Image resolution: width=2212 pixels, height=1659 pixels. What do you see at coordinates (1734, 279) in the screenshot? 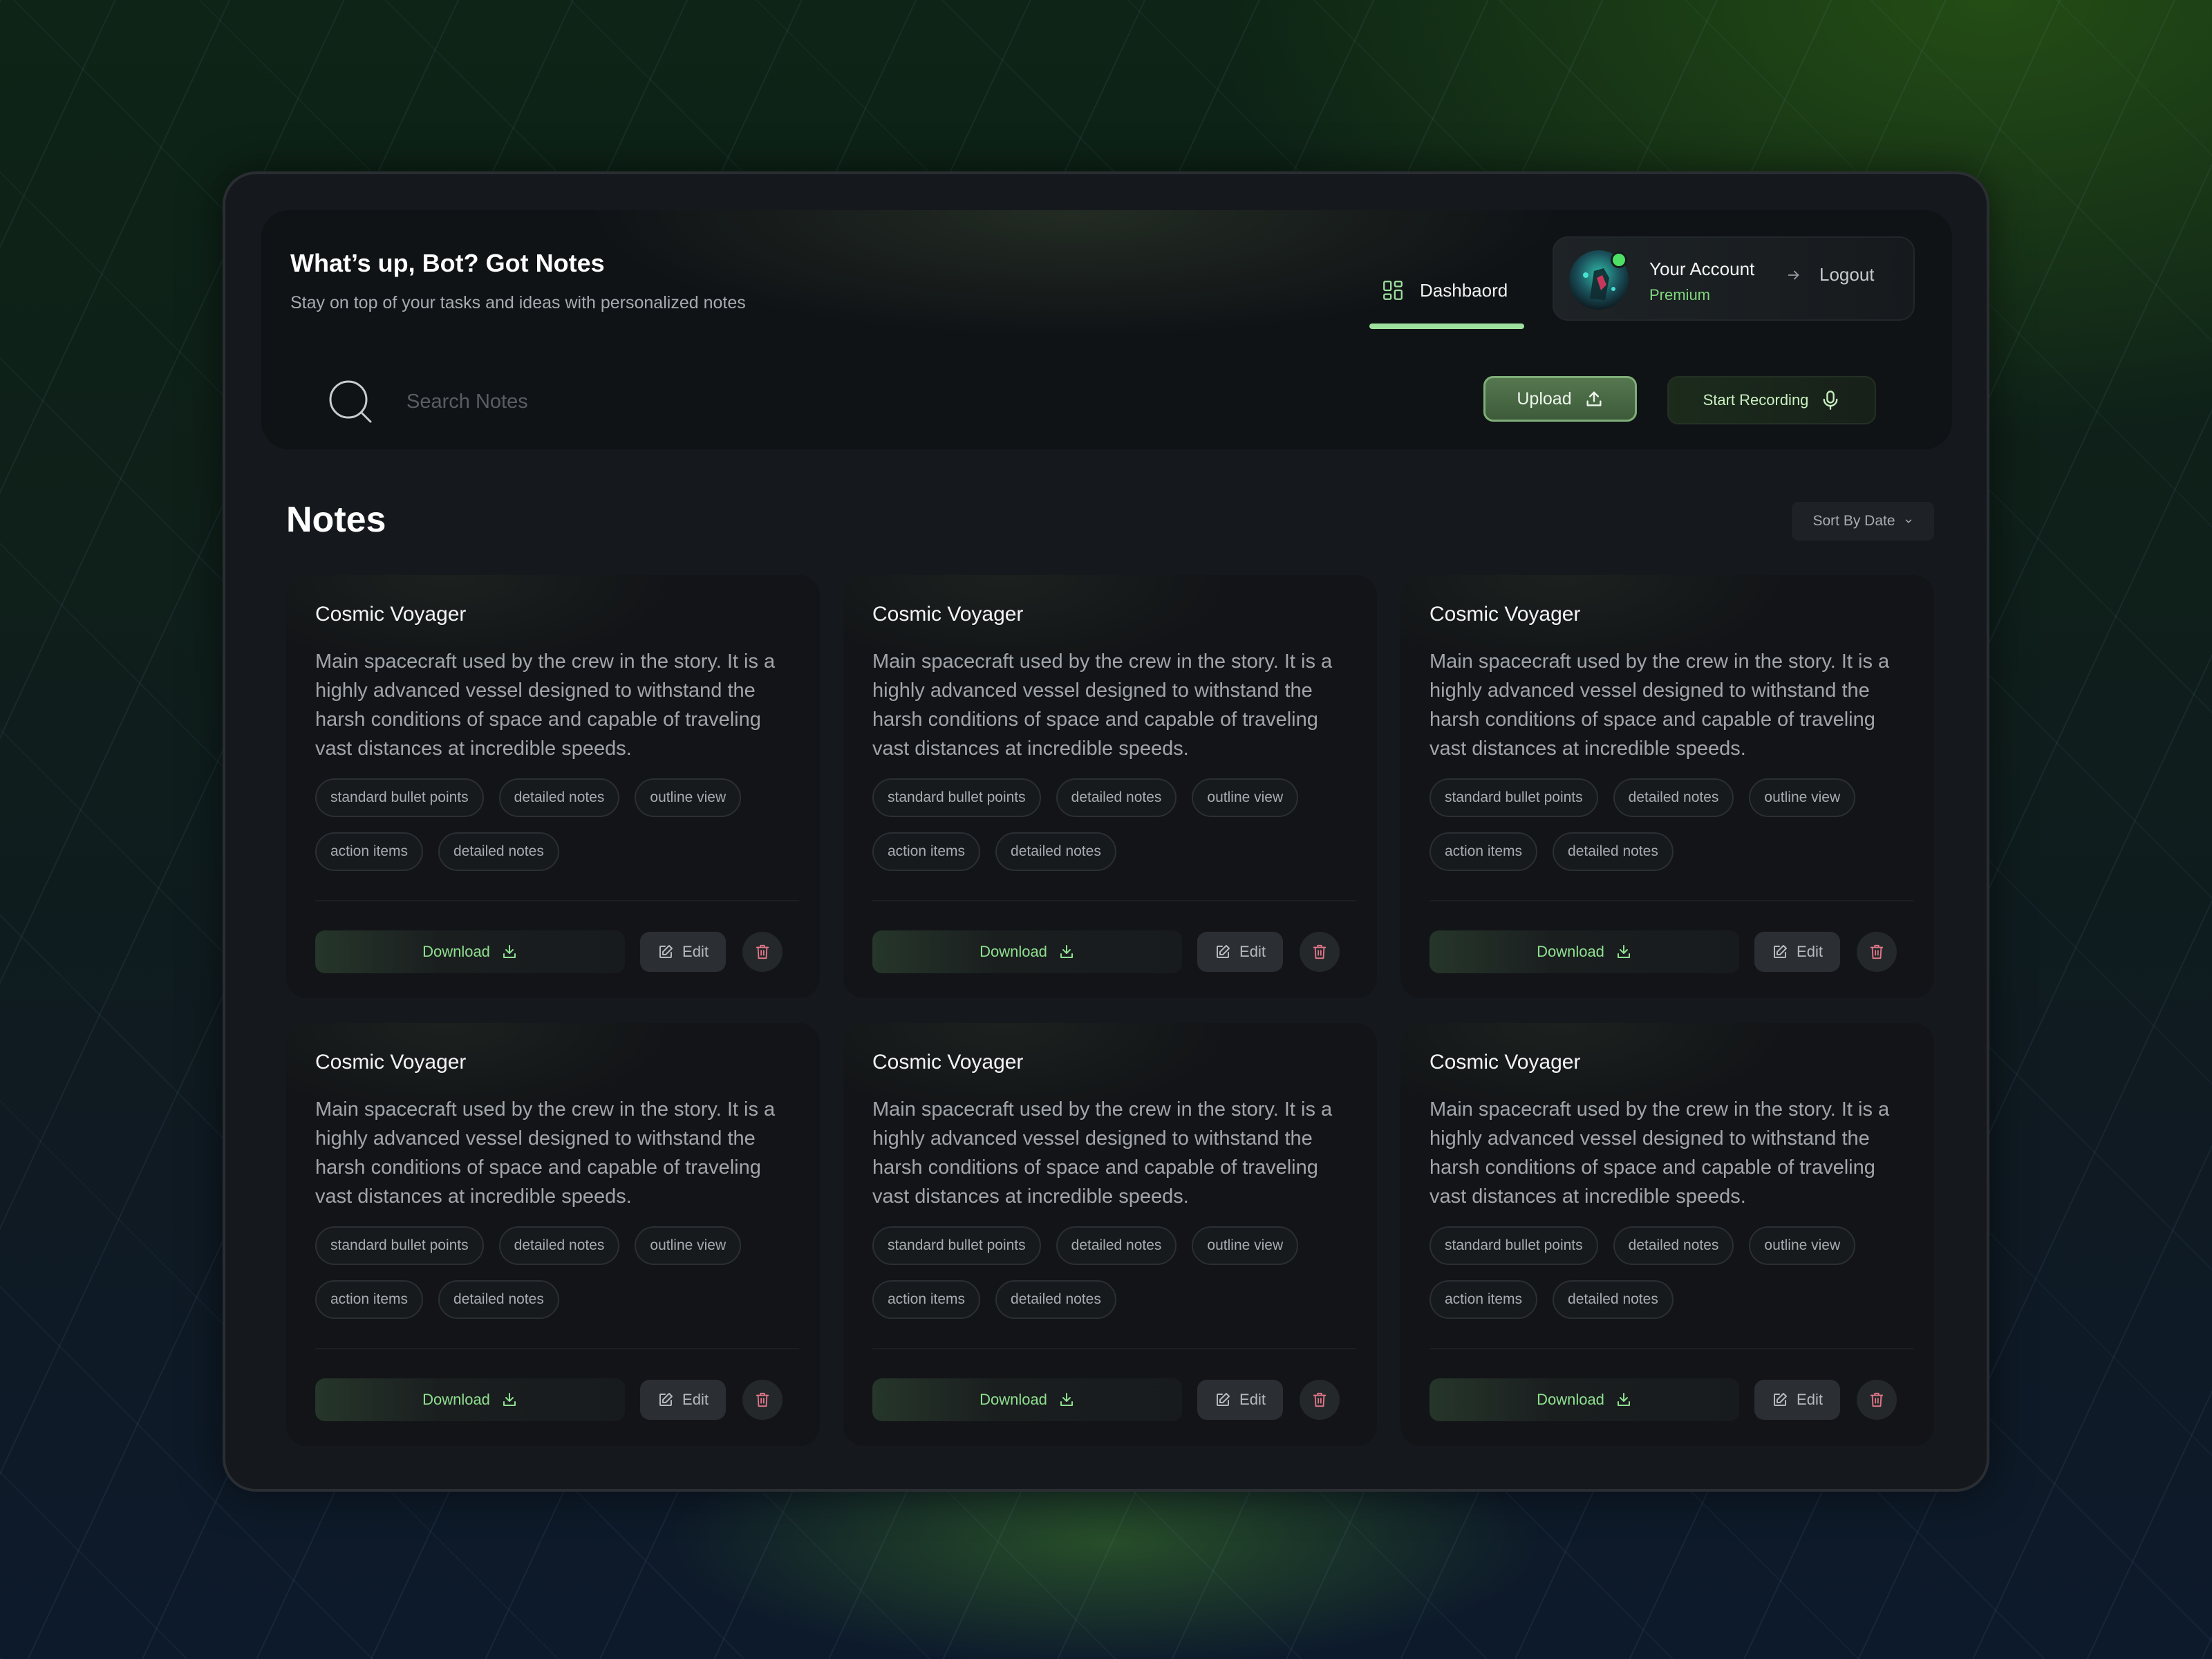
I see `account-menu: Your Account Premium Logout` at bounding box center [1734, 279].